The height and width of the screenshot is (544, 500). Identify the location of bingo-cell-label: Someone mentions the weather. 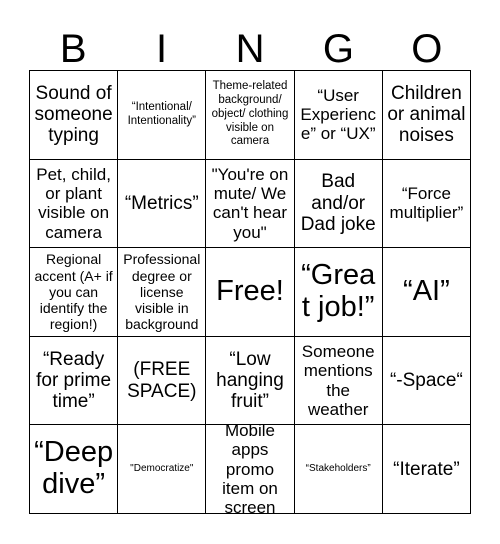
(338, 380).